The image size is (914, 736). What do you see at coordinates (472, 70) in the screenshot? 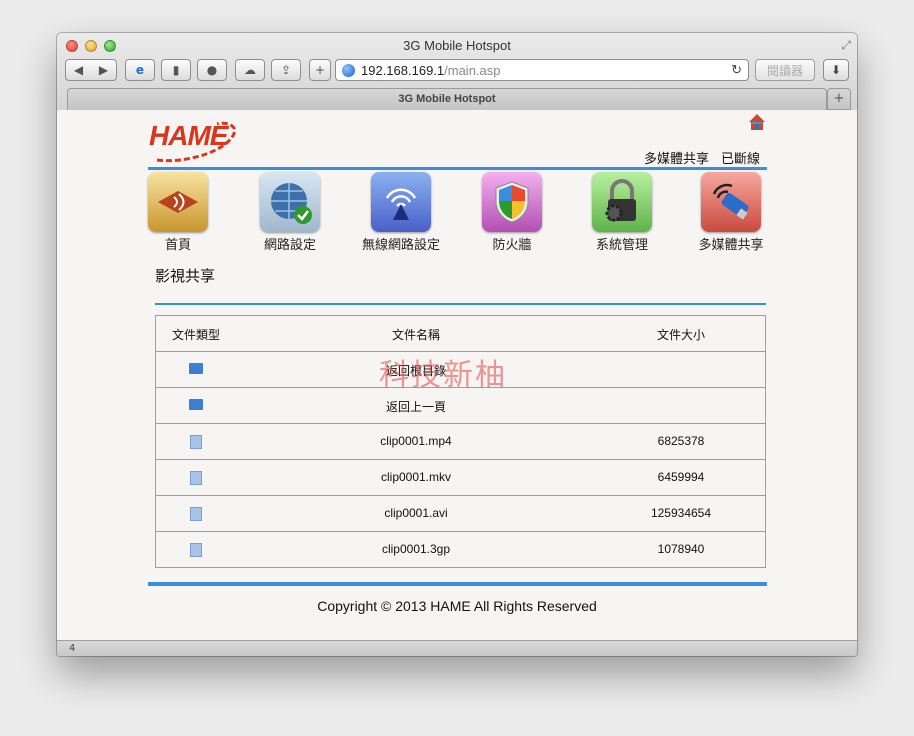
I see `url-path: /main.asp` at bounding box center [472, 70].